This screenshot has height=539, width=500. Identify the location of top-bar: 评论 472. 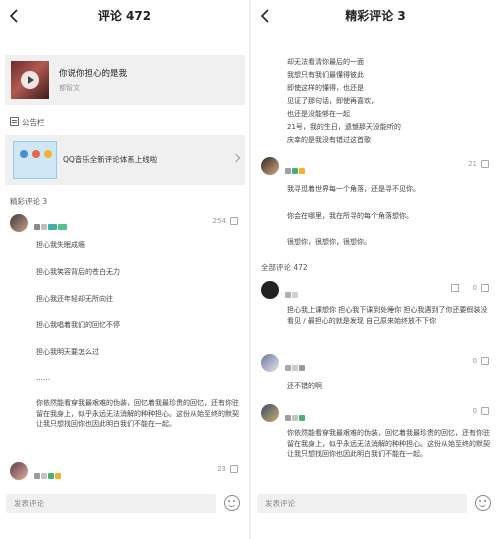
(124, 16).